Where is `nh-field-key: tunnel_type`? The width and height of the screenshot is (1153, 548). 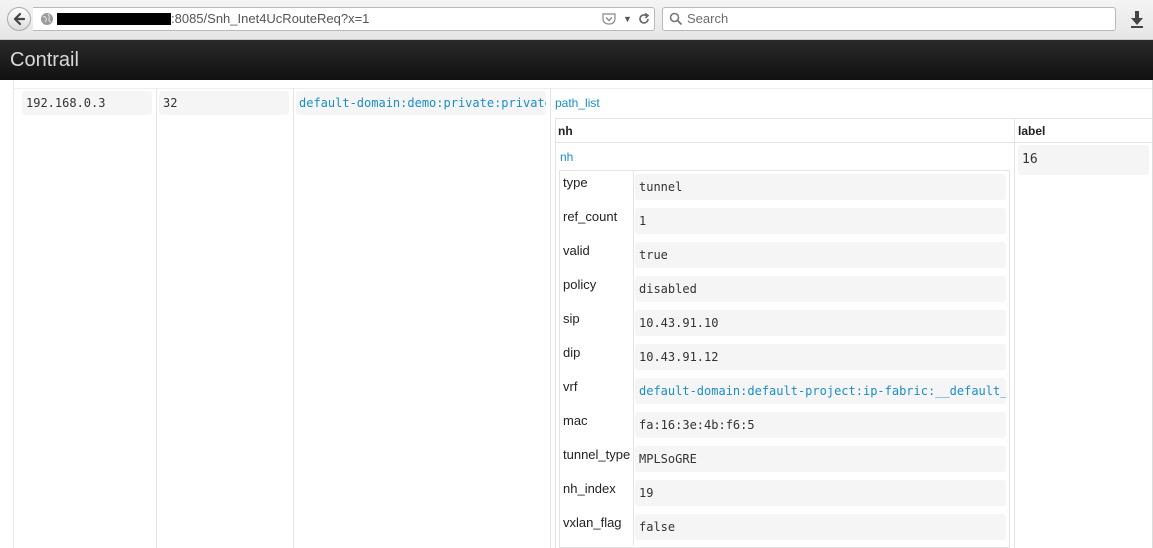
nh-field-key: tunnel_type is located at coordinates (597, 454).